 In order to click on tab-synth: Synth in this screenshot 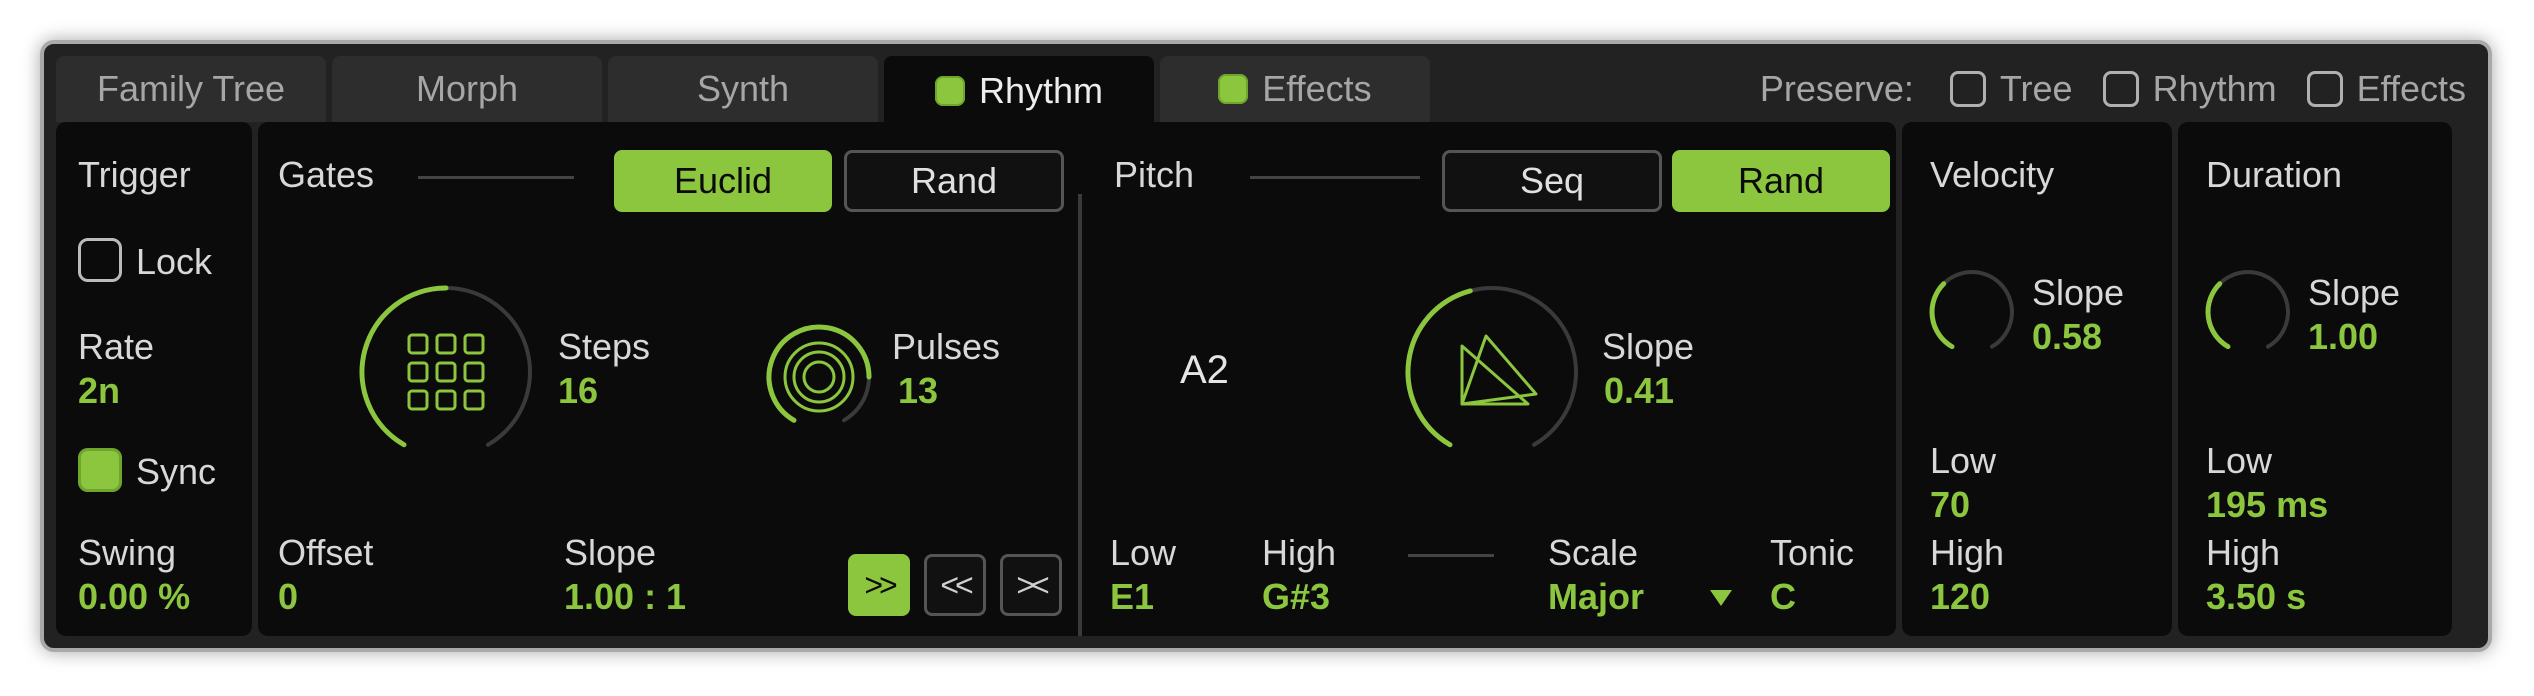, I will do `click(743, 89)`.